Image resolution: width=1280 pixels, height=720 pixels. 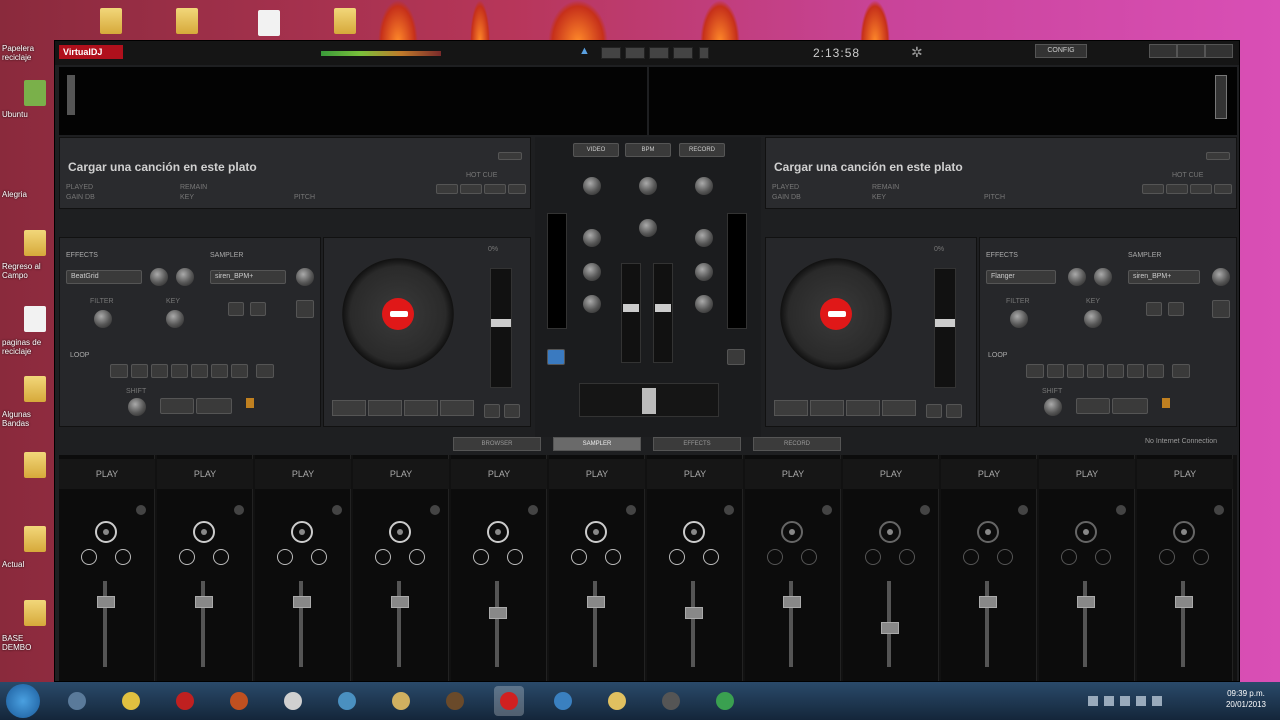 I want to click on master-knob, so click(x=648, y=186).